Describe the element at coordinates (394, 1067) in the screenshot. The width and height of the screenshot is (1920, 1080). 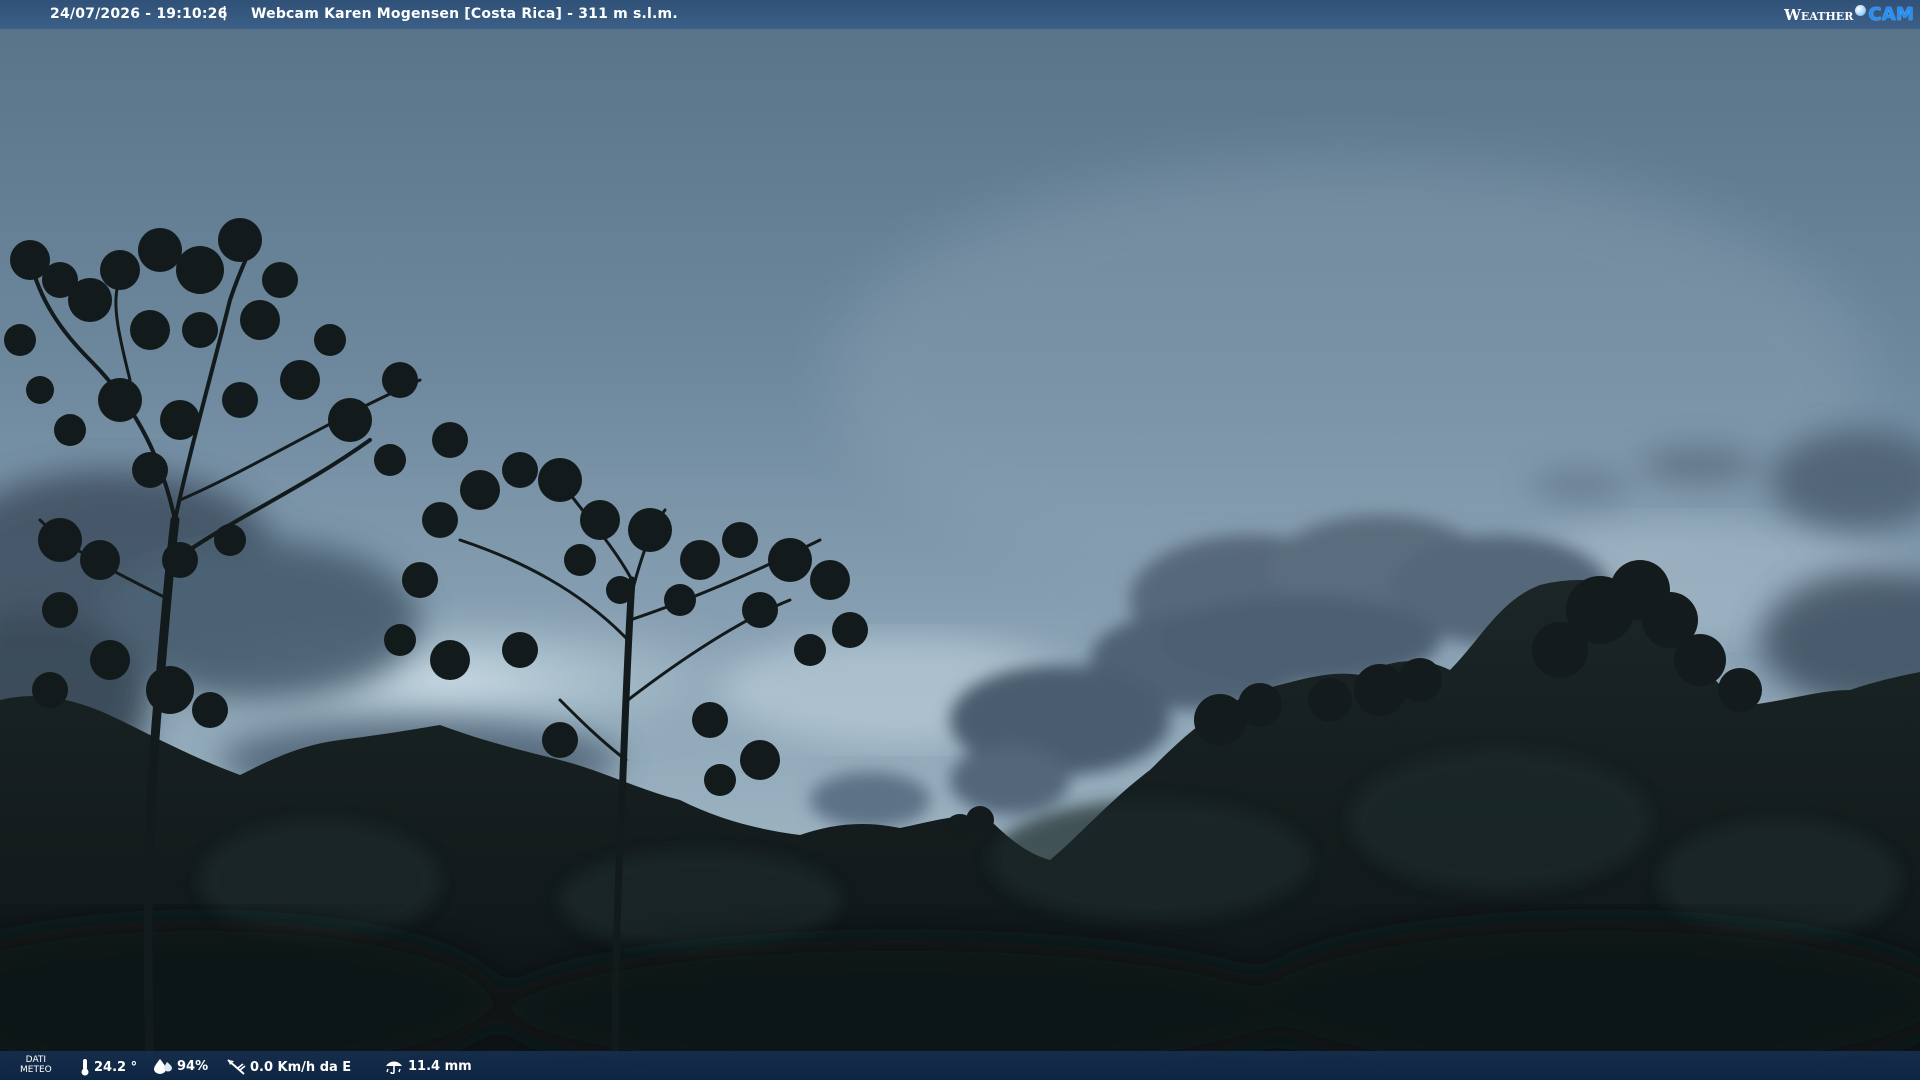
I see `rain-gauge-icon` at that location.